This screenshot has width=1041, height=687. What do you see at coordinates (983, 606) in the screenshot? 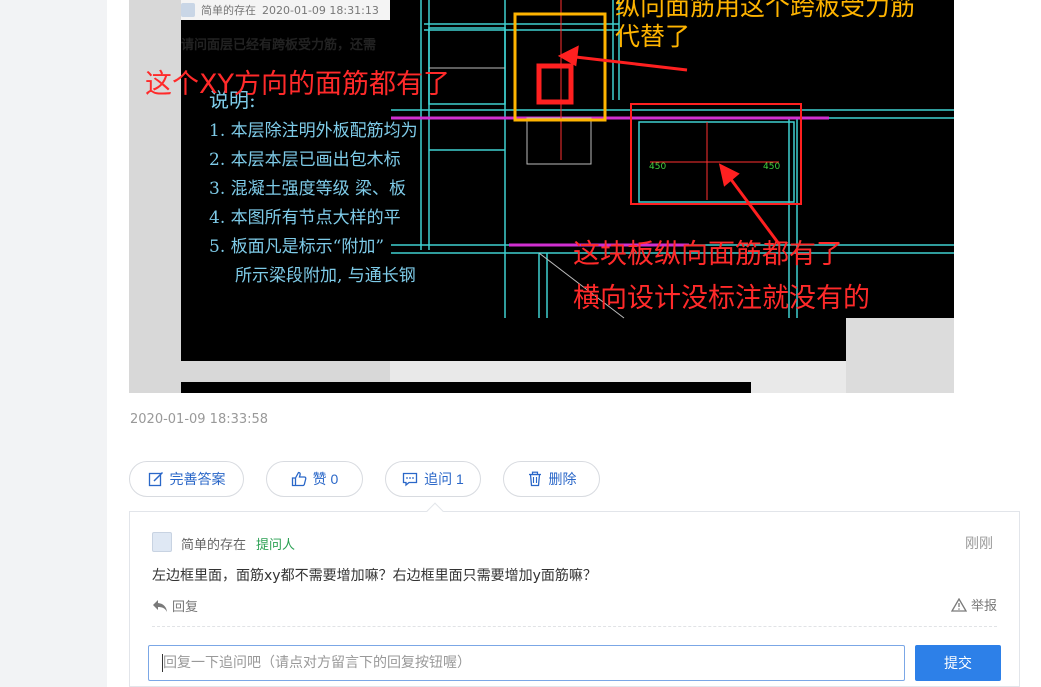
I see `report-label: 举报` at bounding box center [983, 606].